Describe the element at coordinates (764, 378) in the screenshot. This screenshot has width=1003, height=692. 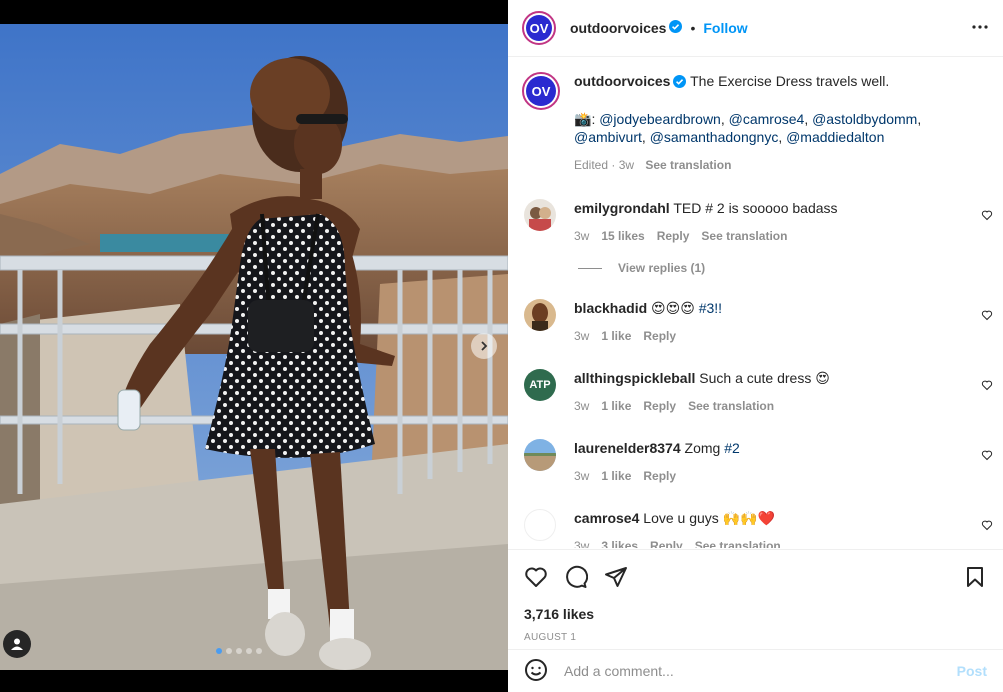
I see `comment-text: Such a cute dress 😍` at that location.